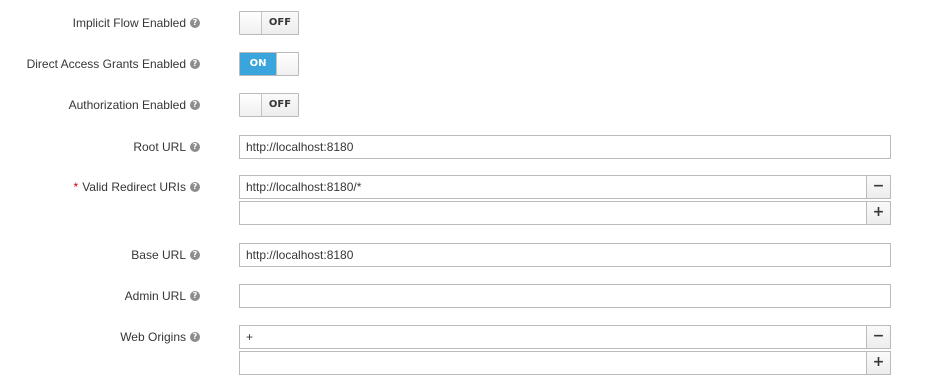  I want to click on admin-url-label: Admin URL ?, so click(162, 296).